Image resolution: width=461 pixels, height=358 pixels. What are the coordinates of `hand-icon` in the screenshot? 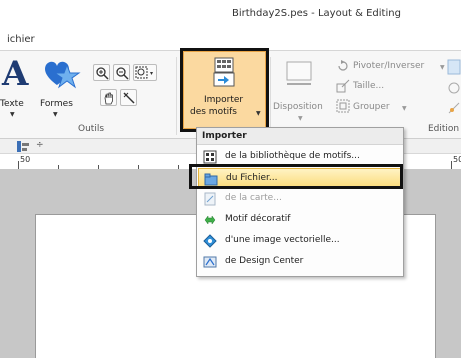 It's located at (108, 98).